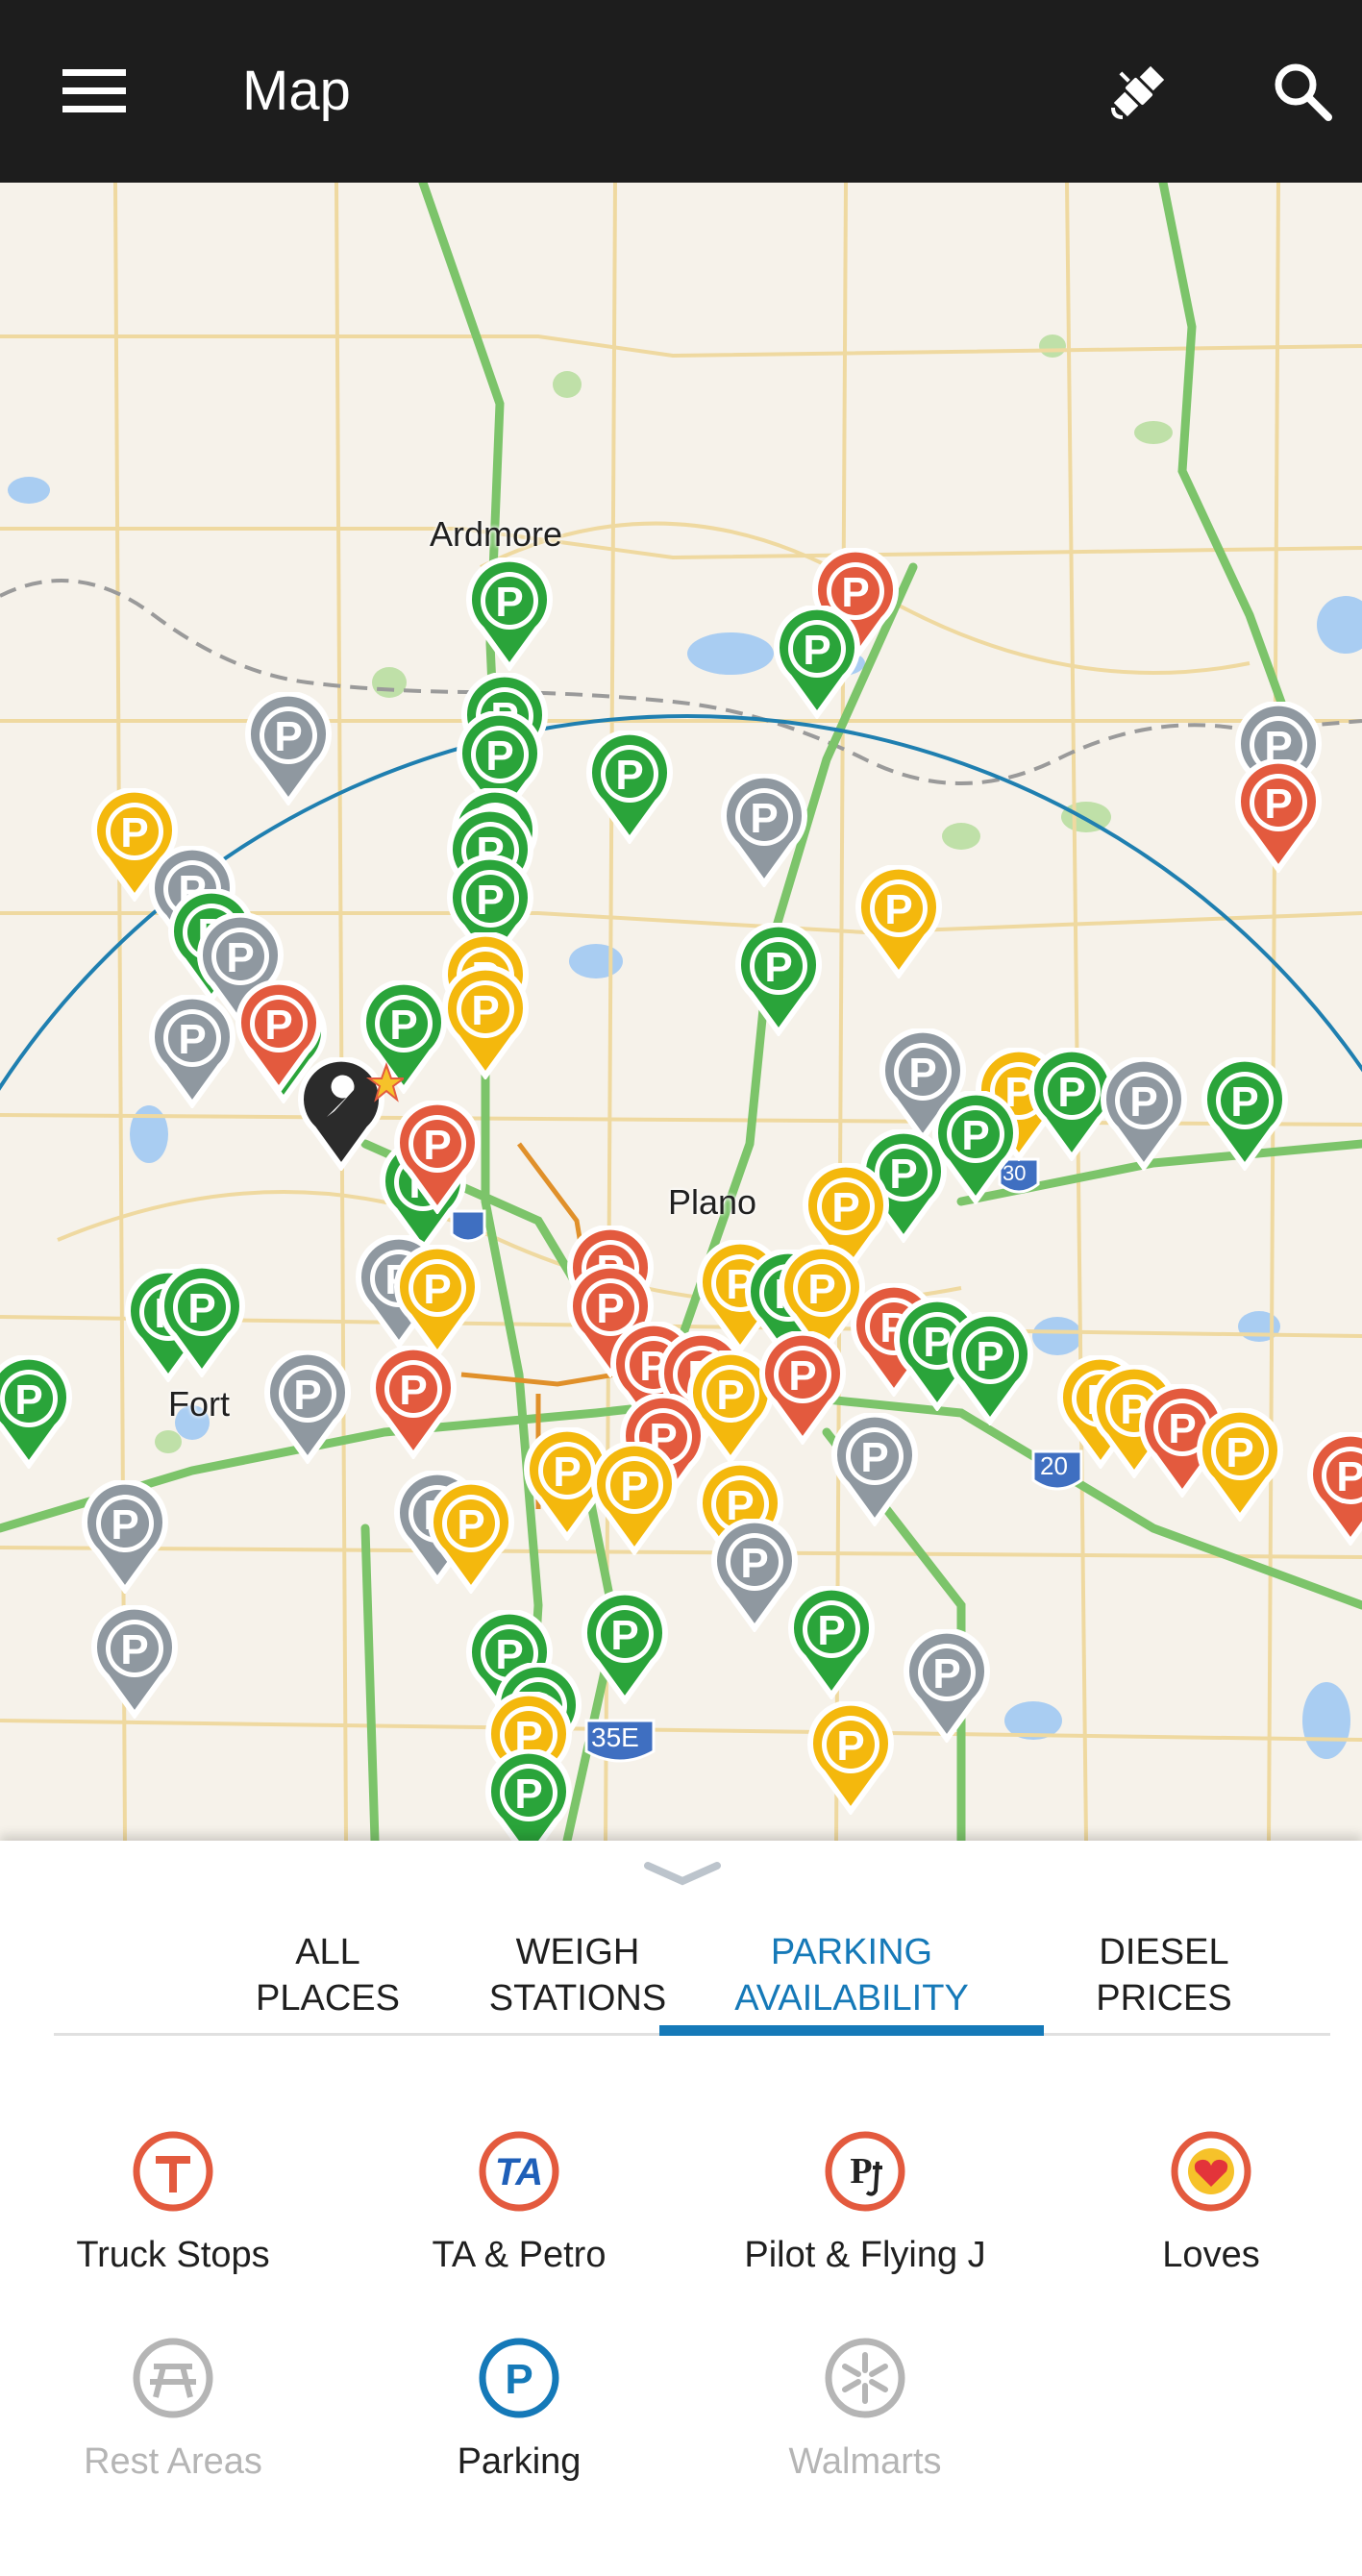  Describe the element at coordinates (520, 2255) in the screenshot. I see `filter-label: TA & Petro` at that location.